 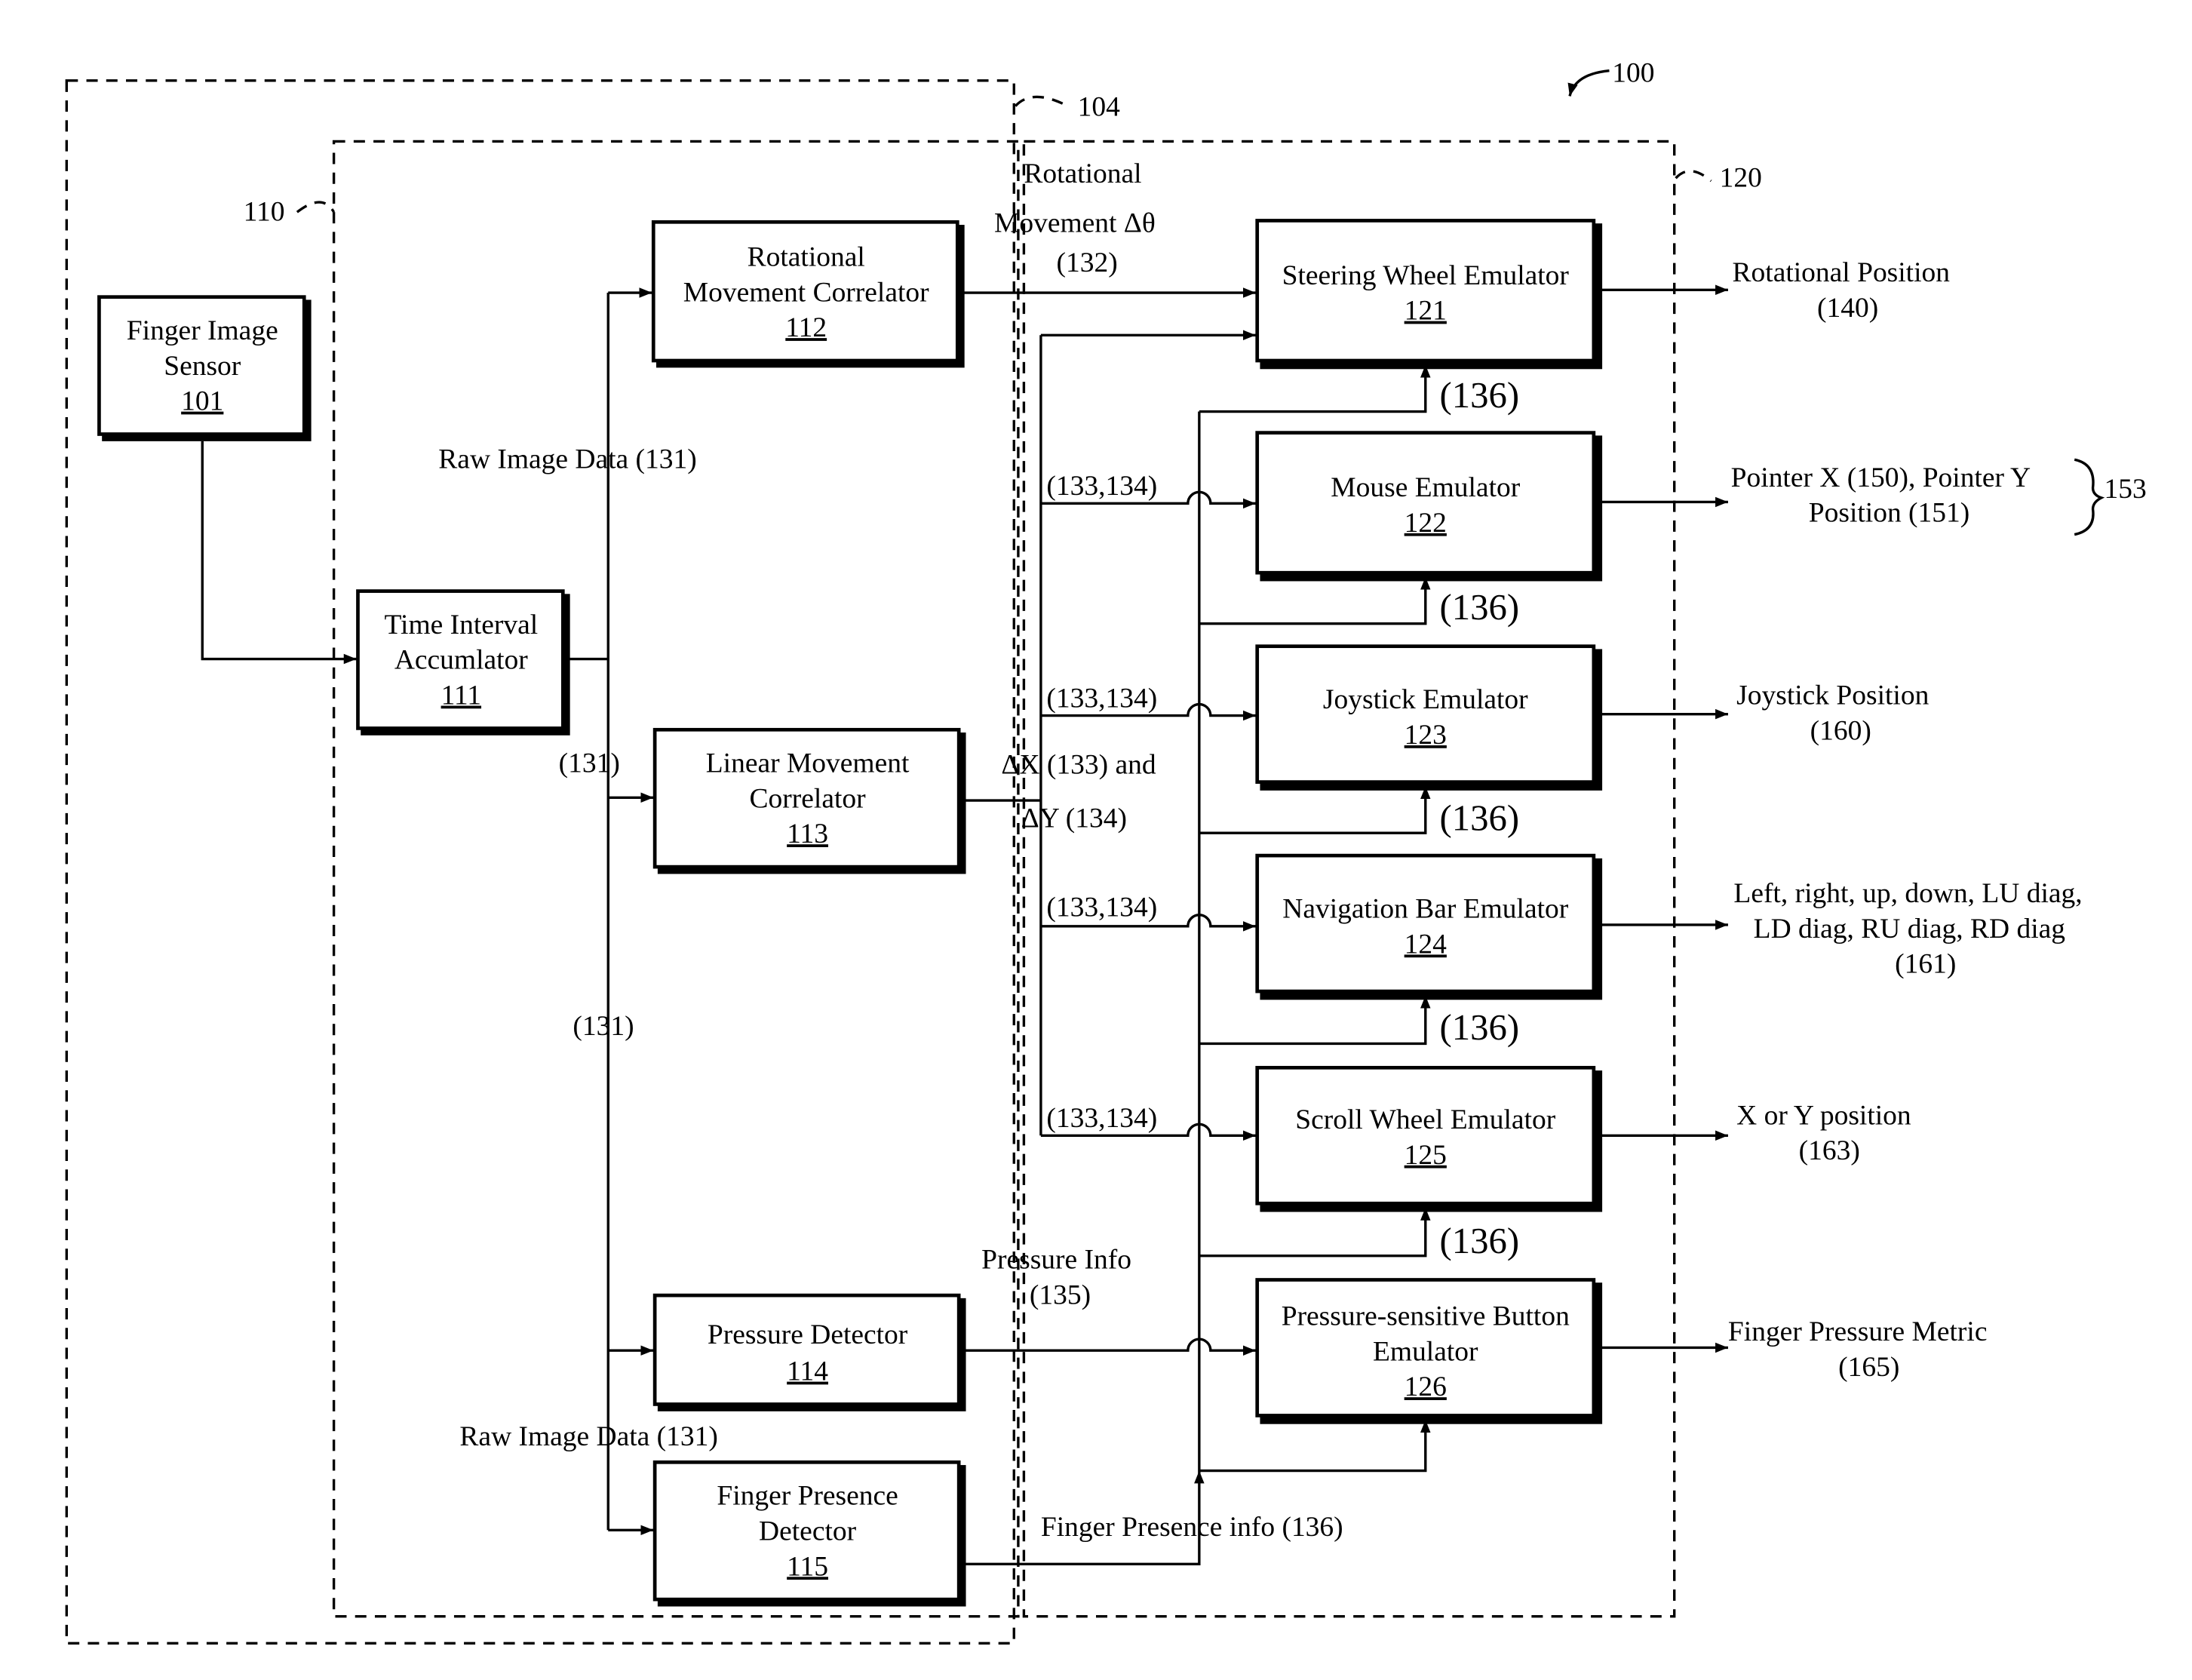 I want to click on joystick-position-num: (160), so click(x=1840, y=730).